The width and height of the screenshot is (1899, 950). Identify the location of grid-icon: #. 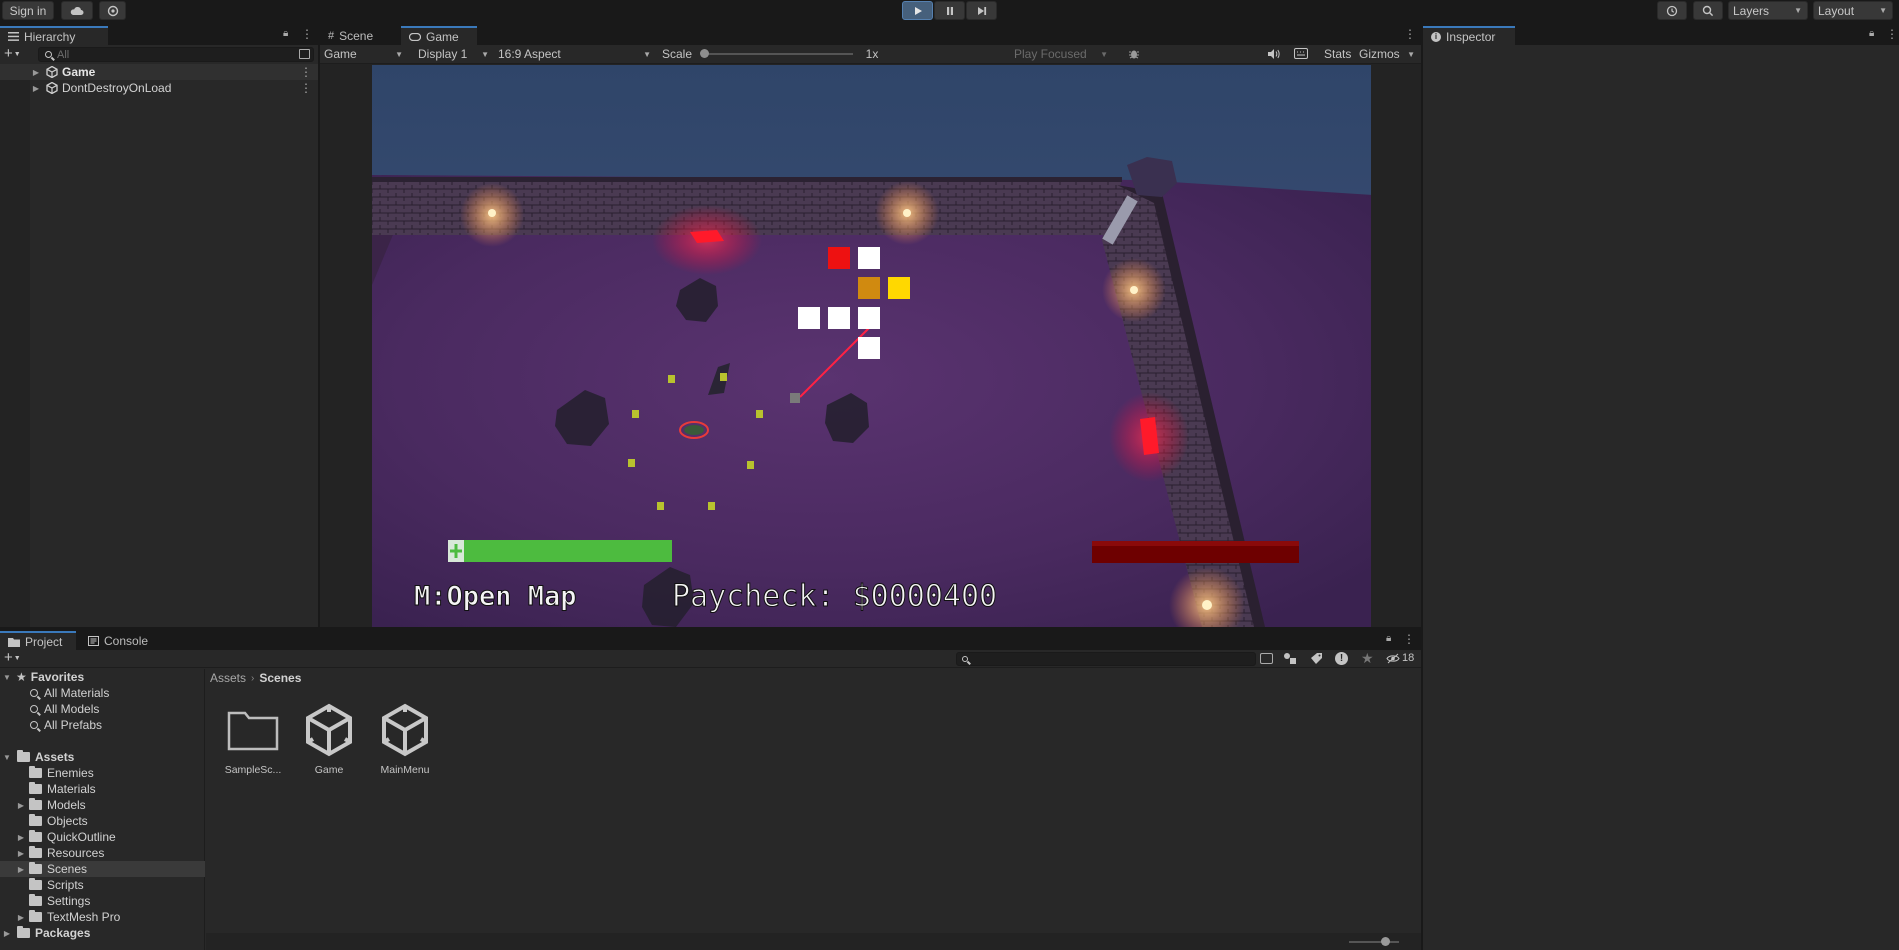
(331, 35).